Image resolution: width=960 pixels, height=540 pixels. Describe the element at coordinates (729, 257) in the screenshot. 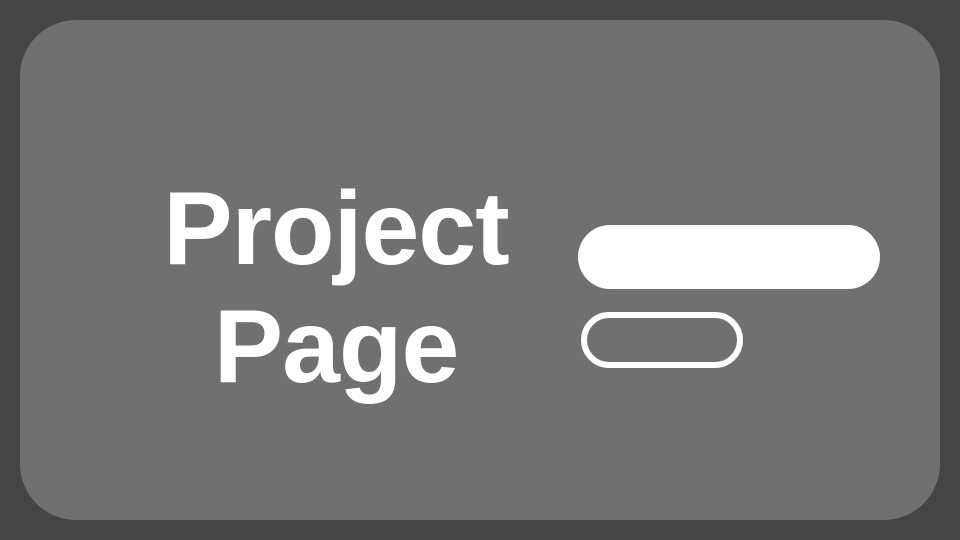

I see `filled-pill-icon` at that location.